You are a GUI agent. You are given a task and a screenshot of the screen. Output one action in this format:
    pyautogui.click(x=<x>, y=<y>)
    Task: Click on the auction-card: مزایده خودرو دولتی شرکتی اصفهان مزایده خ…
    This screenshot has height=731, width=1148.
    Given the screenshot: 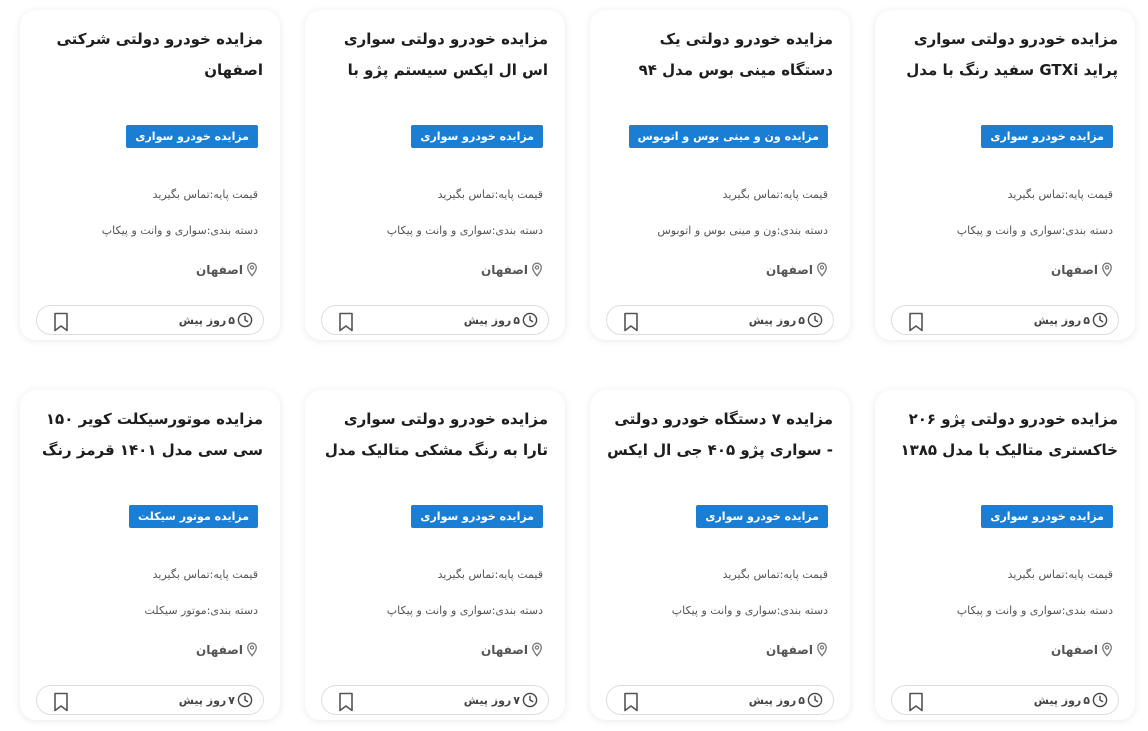 What is the action you would take?
    pyautogui.click(x=150, y=175)
    